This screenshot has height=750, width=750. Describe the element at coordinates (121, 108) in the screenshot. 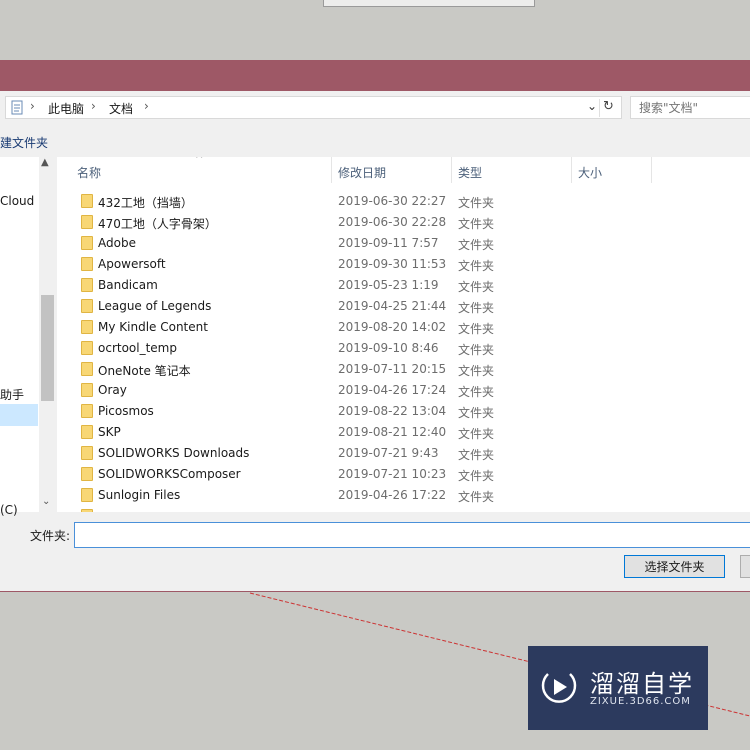

I see `breadcrumb-documents: 文档` at that location.